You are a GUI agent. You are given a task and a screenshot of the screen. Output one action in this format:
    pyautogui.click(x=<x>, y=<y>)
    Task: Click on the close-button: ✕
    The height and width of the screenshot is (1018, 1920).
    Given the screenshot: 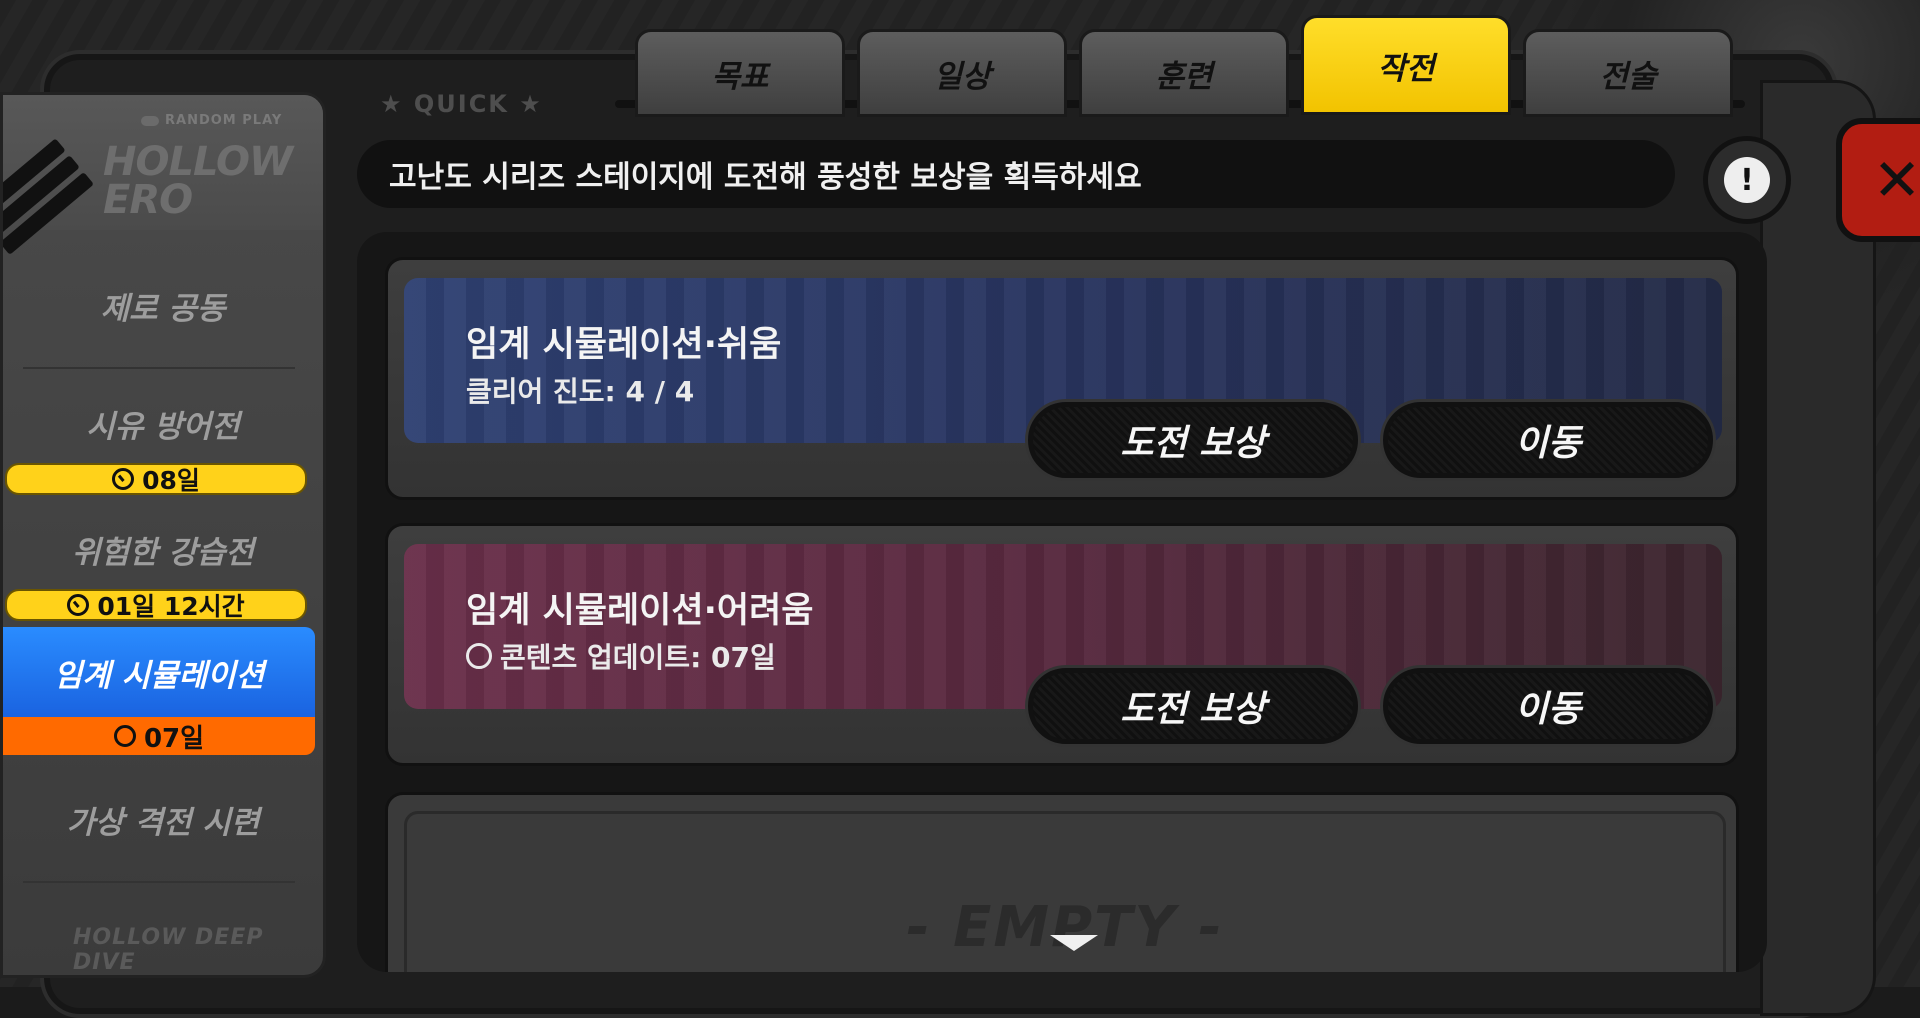 What is the action you would take?
    pyautogui.click(x=1878, y=180)
    